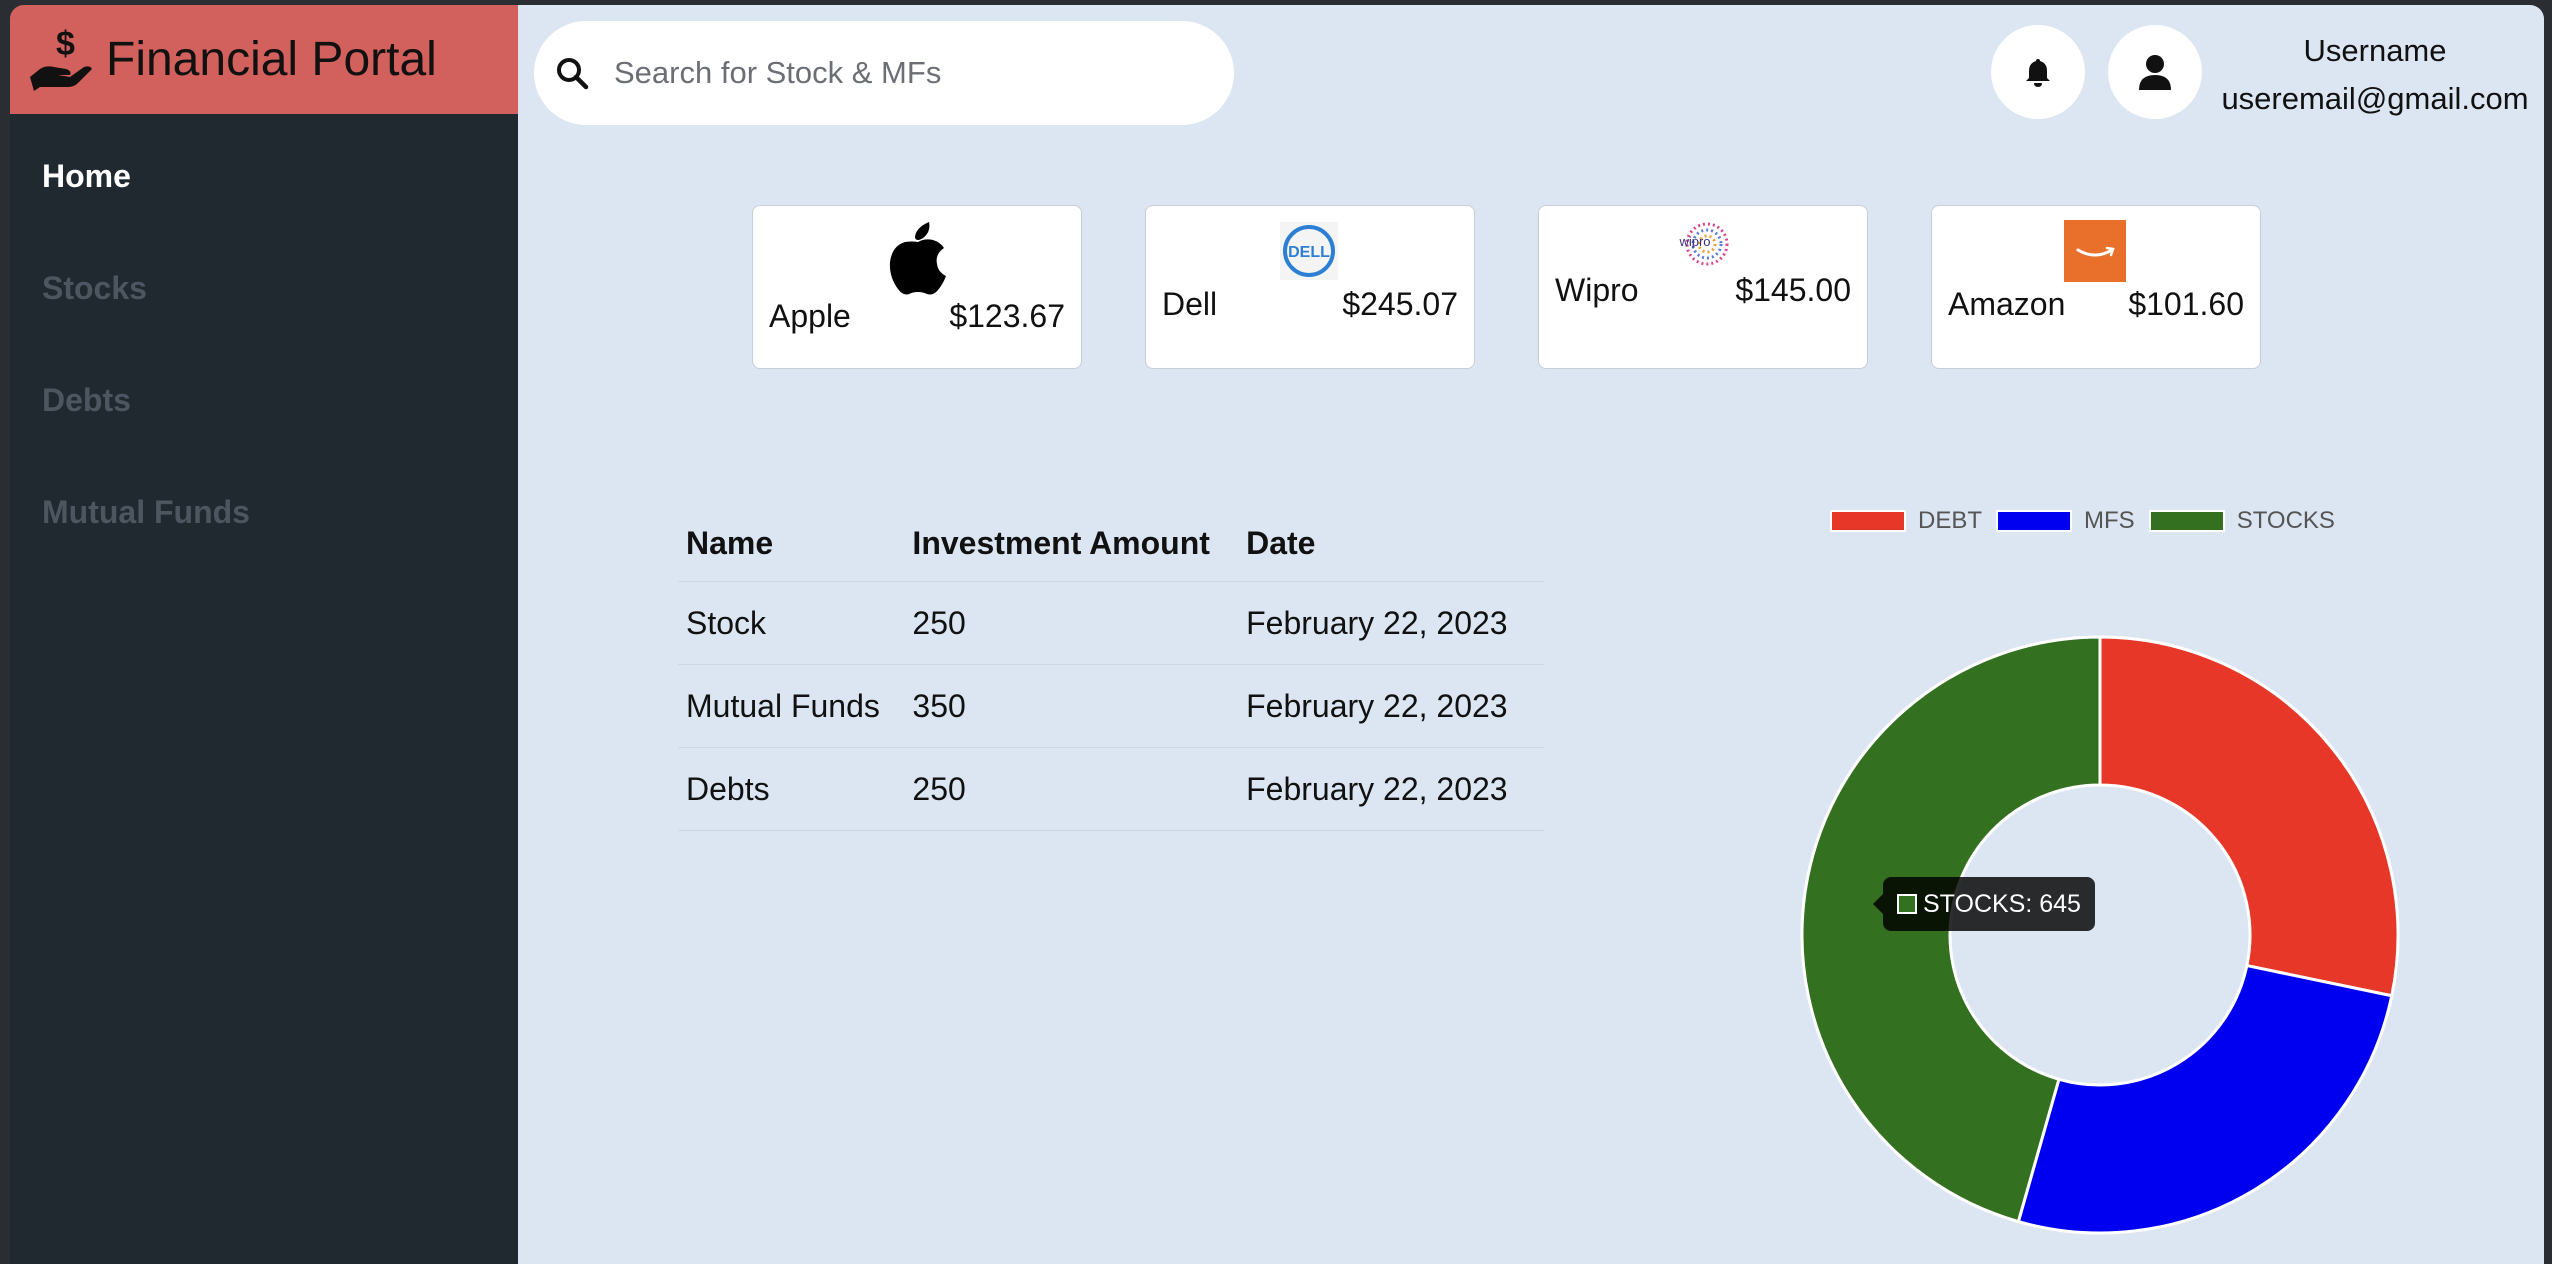 The height and width of the screenshot is (1264, 2552). What do you see at coordinates (146, 206) in the screenshot?
I see `sidebar-item-home: Home` at bounding box center [146, 206].